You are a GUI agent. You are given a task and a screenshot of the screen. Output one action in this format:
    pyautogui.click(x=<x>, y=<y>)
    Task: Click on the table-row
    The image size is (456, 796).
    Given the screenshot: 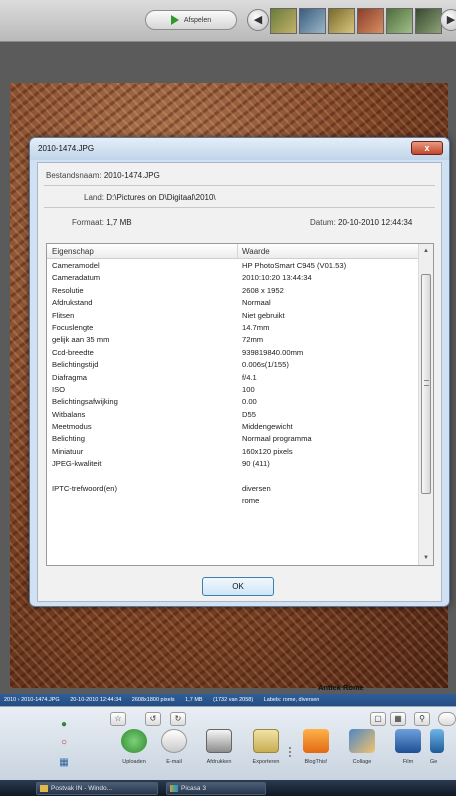 What is the action you would take?
    pyautogui.click(x=233, y=477)
    